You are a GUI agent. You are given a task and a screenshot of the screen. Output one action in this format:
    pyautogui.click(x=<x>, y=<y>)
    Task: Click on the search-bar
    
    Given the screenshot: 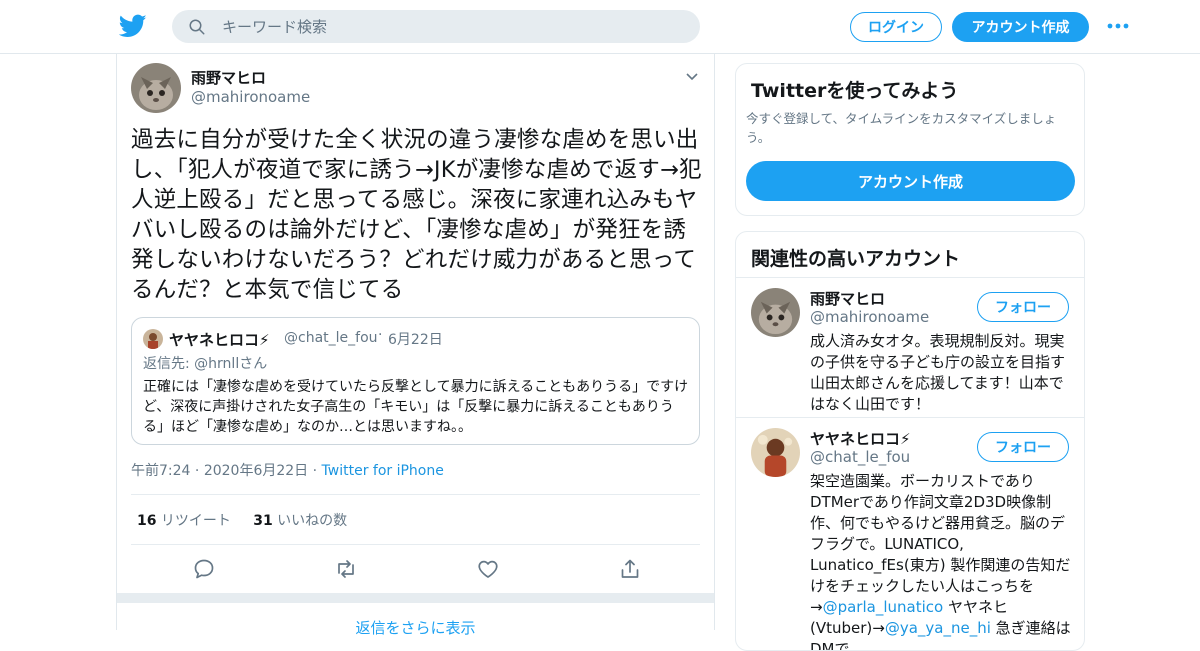 What is the action you would take?
    pyautogui.click(x=436, y=26)
    